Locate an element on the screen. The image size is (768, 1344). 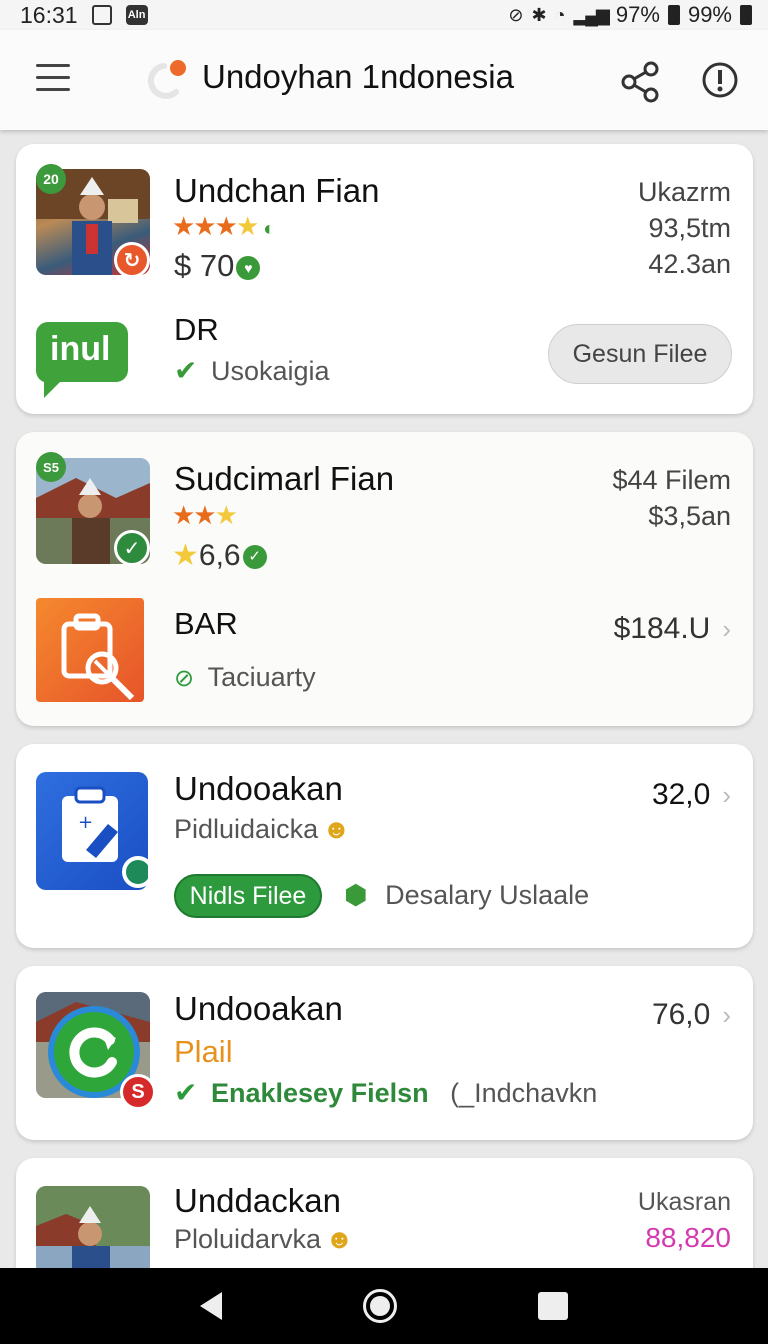
app-title: Undoyhan 1ndonesia is located at coordinates (358, 76).